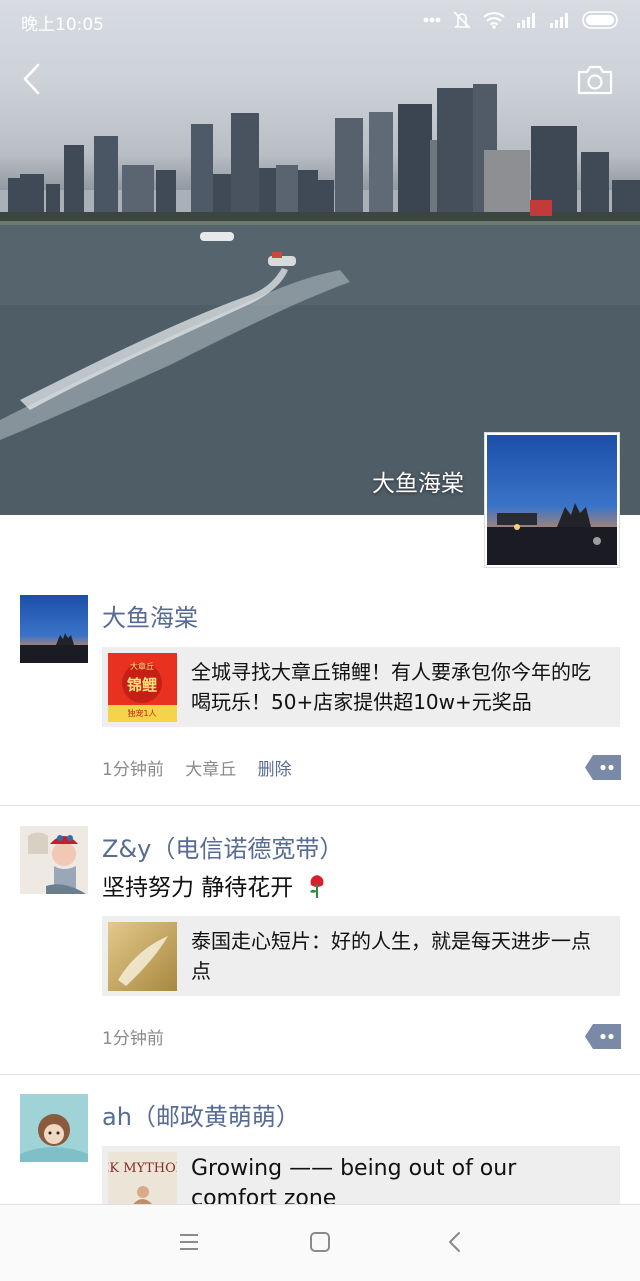 The image size is (640, 1281). I want to click on menu-icon, so click(189, 1242).